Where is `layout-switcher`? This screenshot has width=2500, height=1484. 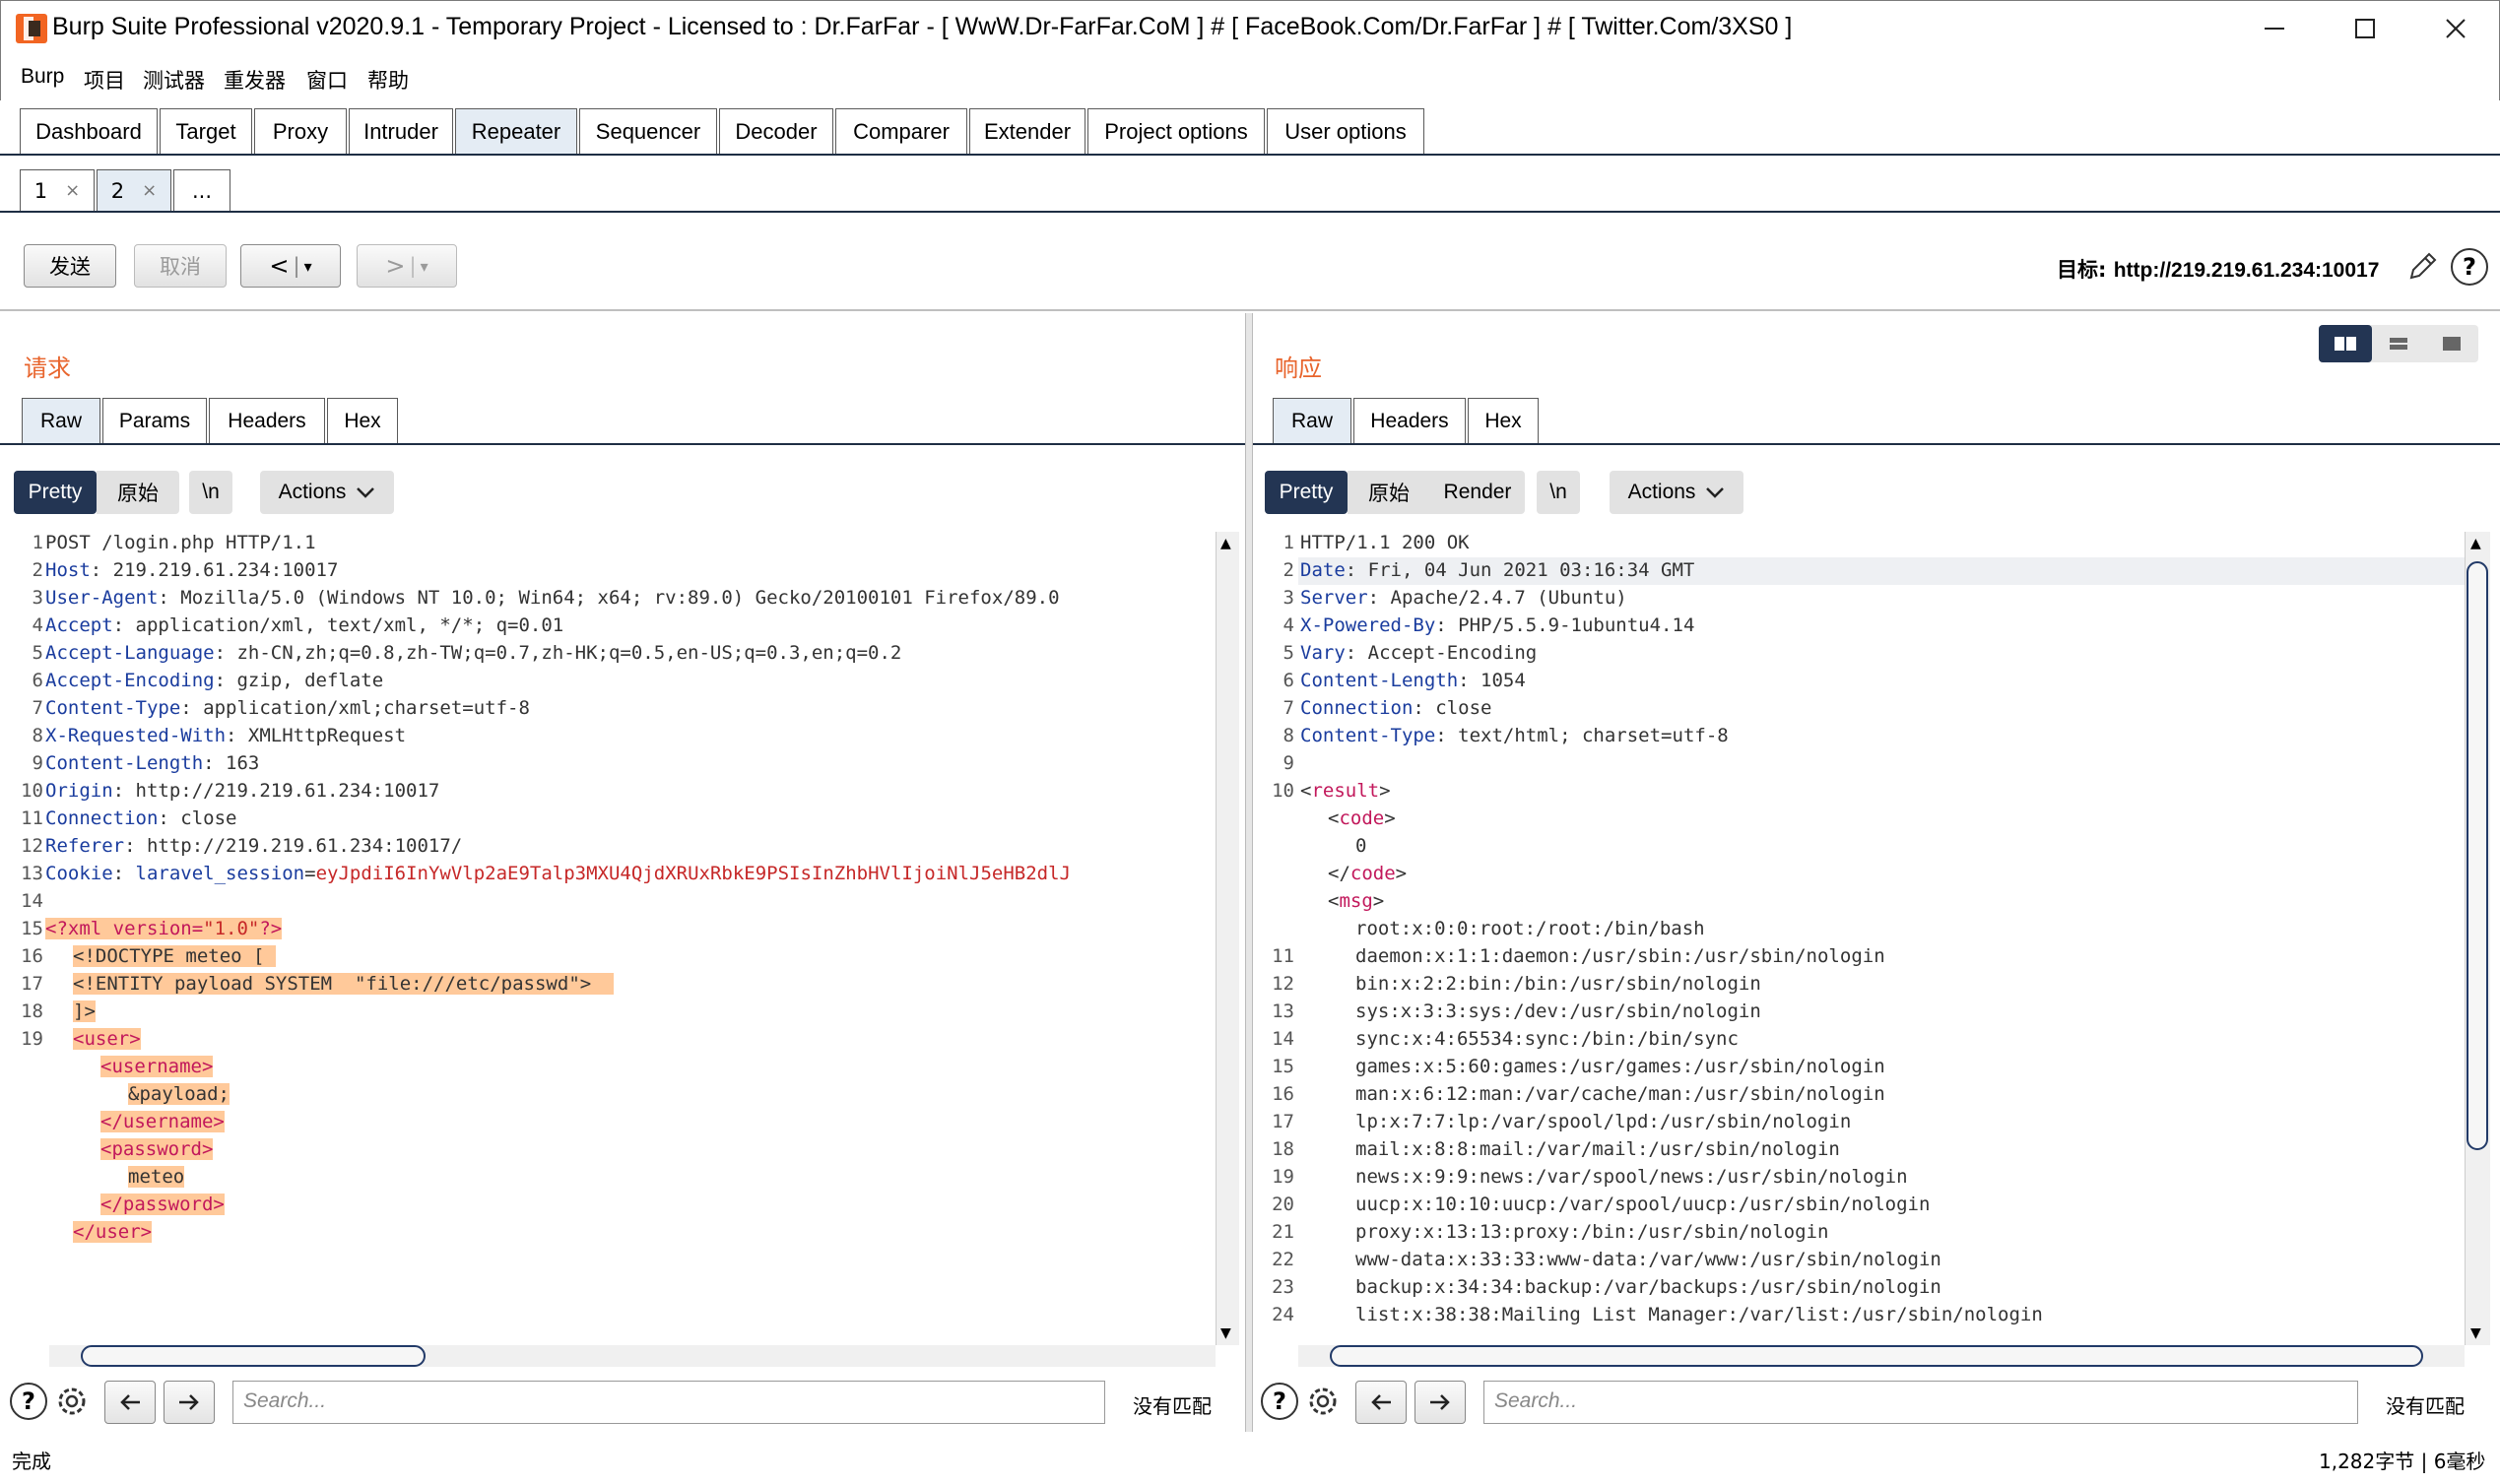 layout-switcher is located at coordinates (2399, 343).